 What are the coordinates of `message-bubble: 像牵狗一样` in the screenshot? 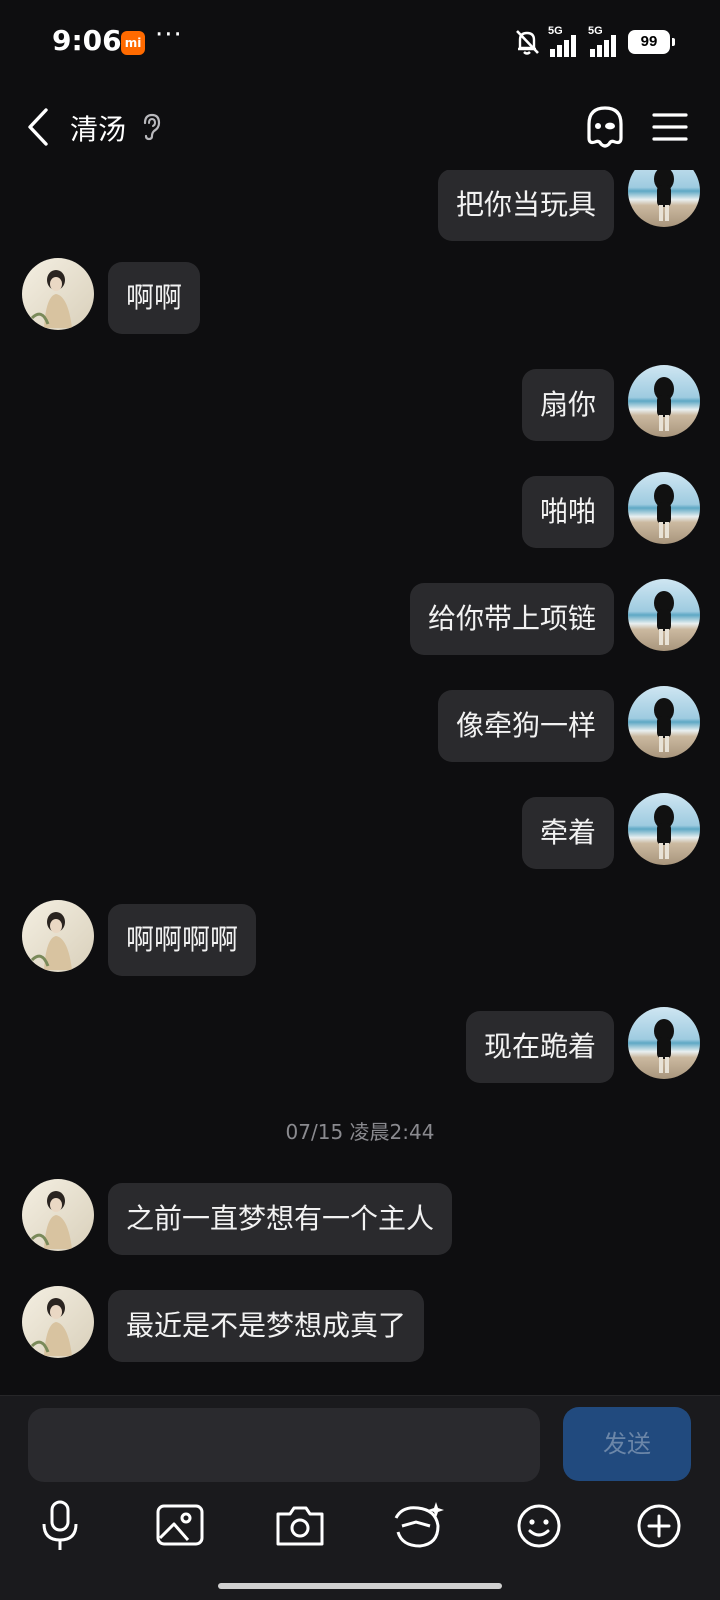 It's located at (525, 726).